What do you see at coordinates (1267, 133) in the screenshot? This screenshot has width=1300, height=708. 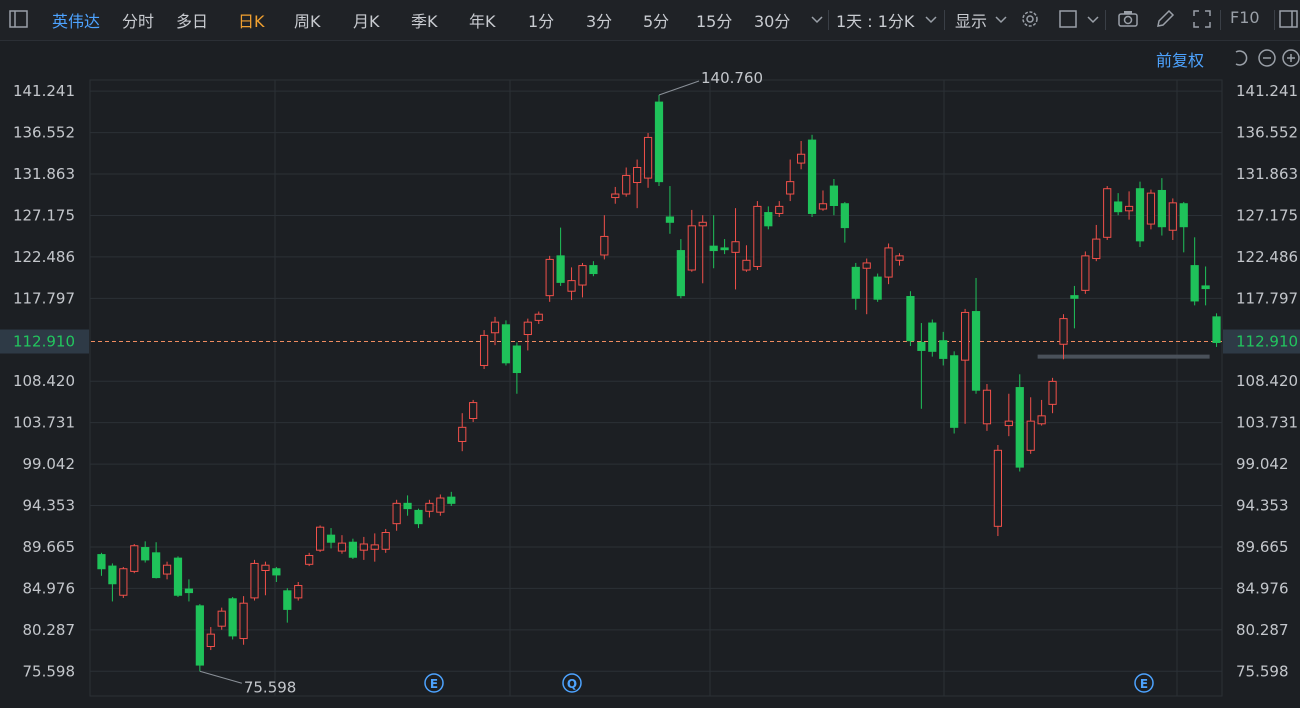 I see `y-tick-label-right: 136.552` at bounding box center [1267, 133].